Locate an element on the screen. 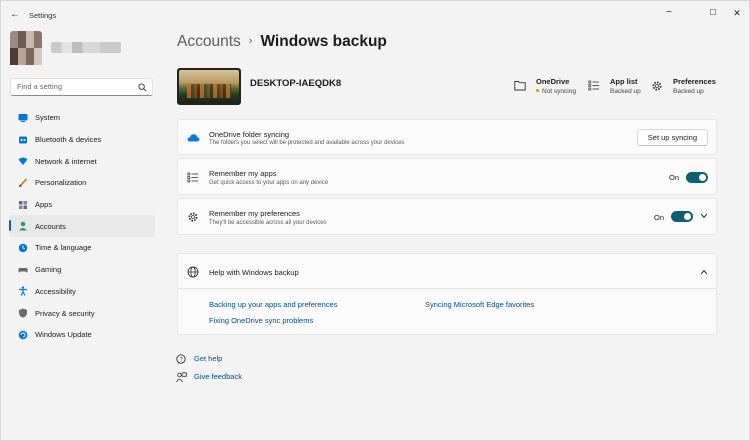 This screenshot has height=441, width=750. sidebar-item-system: System is located at coordinates (82, 118).